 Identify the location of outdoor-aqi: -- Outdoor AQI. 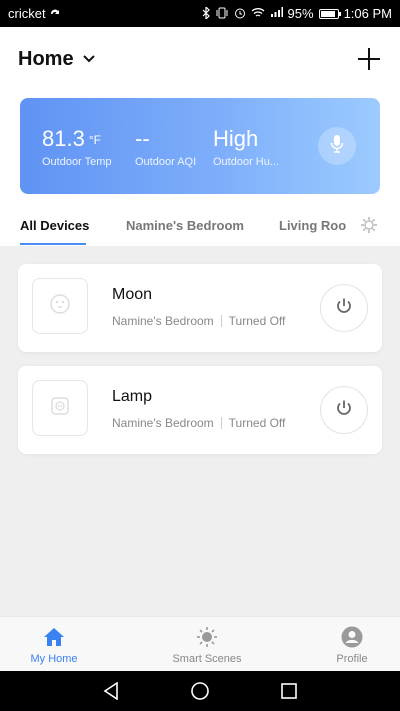
(165, 147).